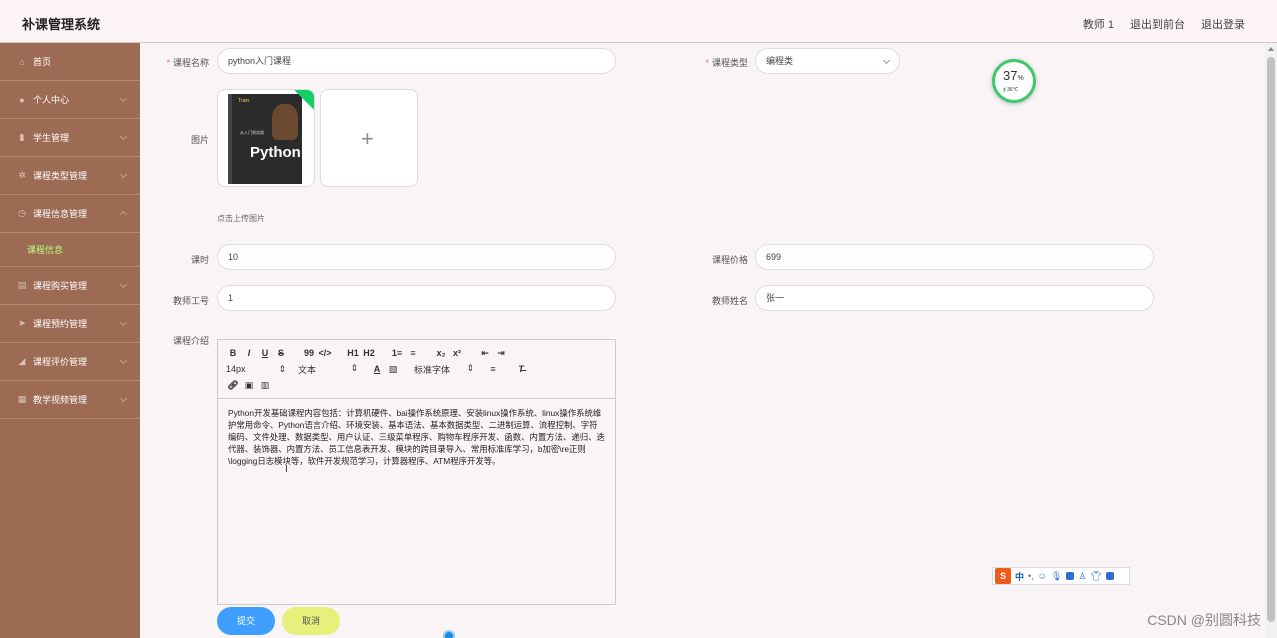 The height and width of the screenshot is (638, 1277). What do you see at coordinates (60, 362) in the screenshot?
I see `sidebar-item-label: 课程评价管理` at bounding box center [60, 362].